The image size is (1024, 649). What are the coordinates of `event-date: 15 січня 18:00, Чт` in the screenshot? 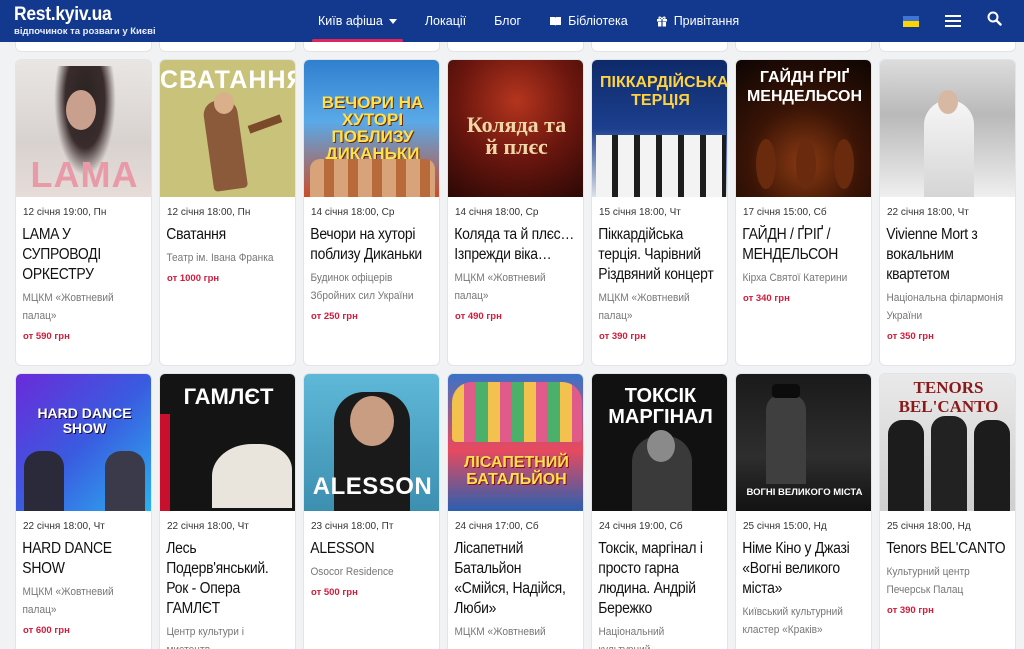 It's located at (640, 212).